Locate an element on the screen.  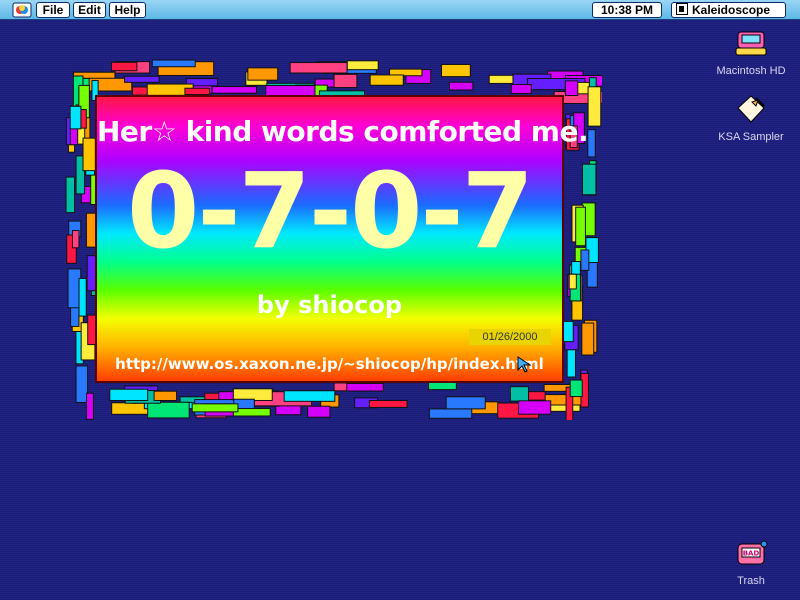
menu-clock: 10:38 PM is located at coordinates (627, 10).